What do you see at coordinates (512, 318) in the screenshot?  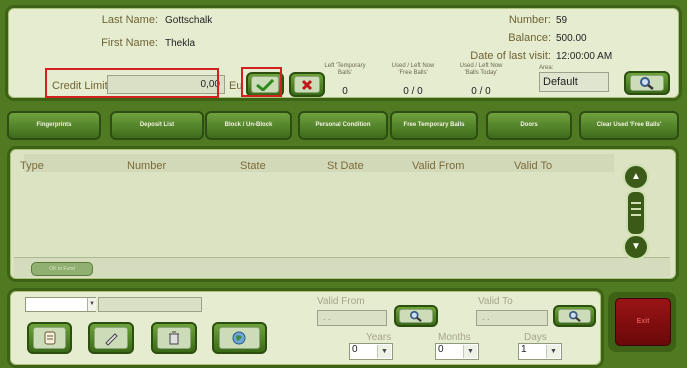 I see `valid-to-input: . .` at bounding box center [512, 318].